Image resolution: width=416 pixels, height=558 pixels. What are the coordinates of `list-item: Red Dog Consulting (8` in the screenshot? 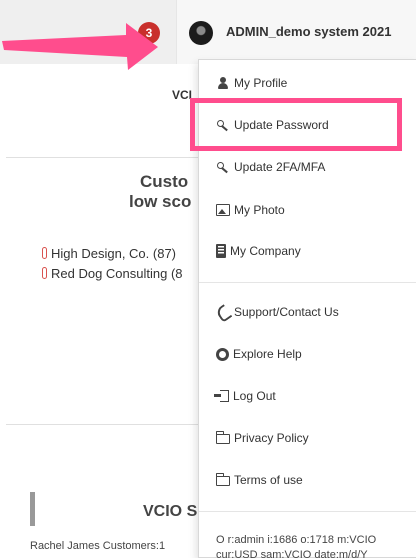 It's located at (112, 273).